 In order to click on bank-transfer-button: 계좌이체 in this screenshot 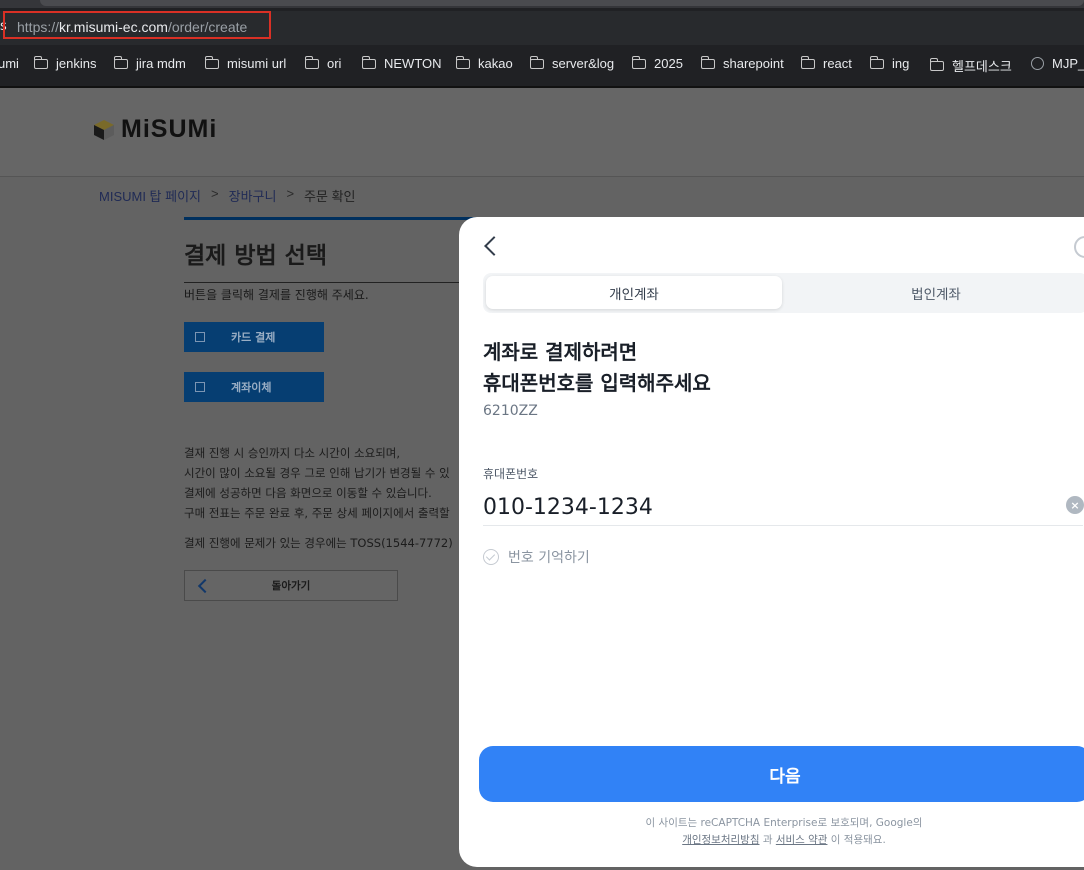, I will do `click(254, 387)`.